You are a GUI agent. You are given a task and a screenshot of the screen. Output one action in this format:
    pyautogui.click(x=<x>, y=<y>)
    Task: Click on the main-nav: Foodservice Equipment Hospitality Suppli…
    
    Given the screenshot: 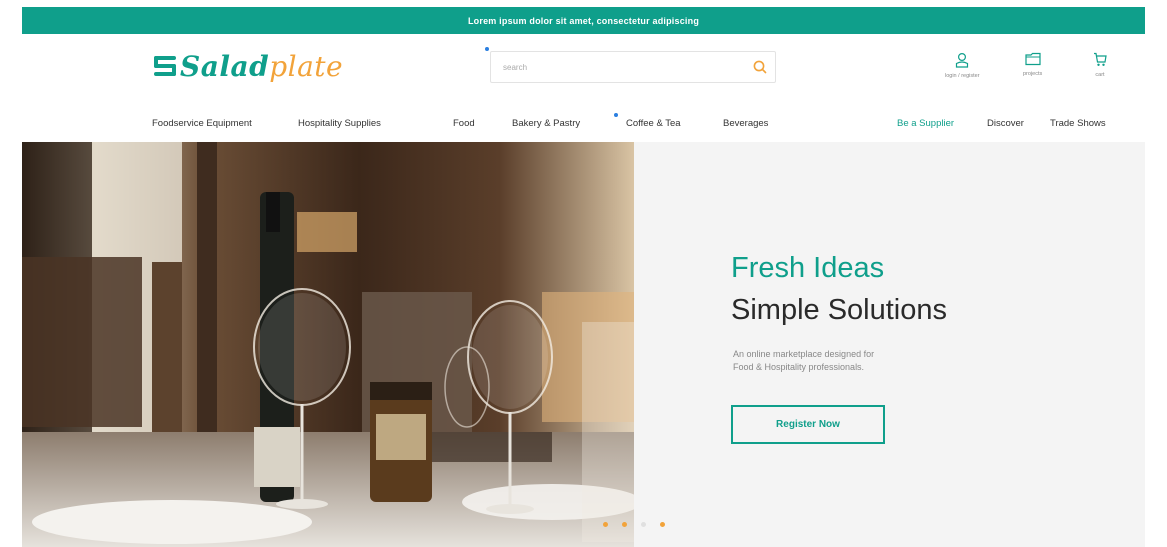 What is the action you would take?
    pyautogui.click(x=583, y=122)
    